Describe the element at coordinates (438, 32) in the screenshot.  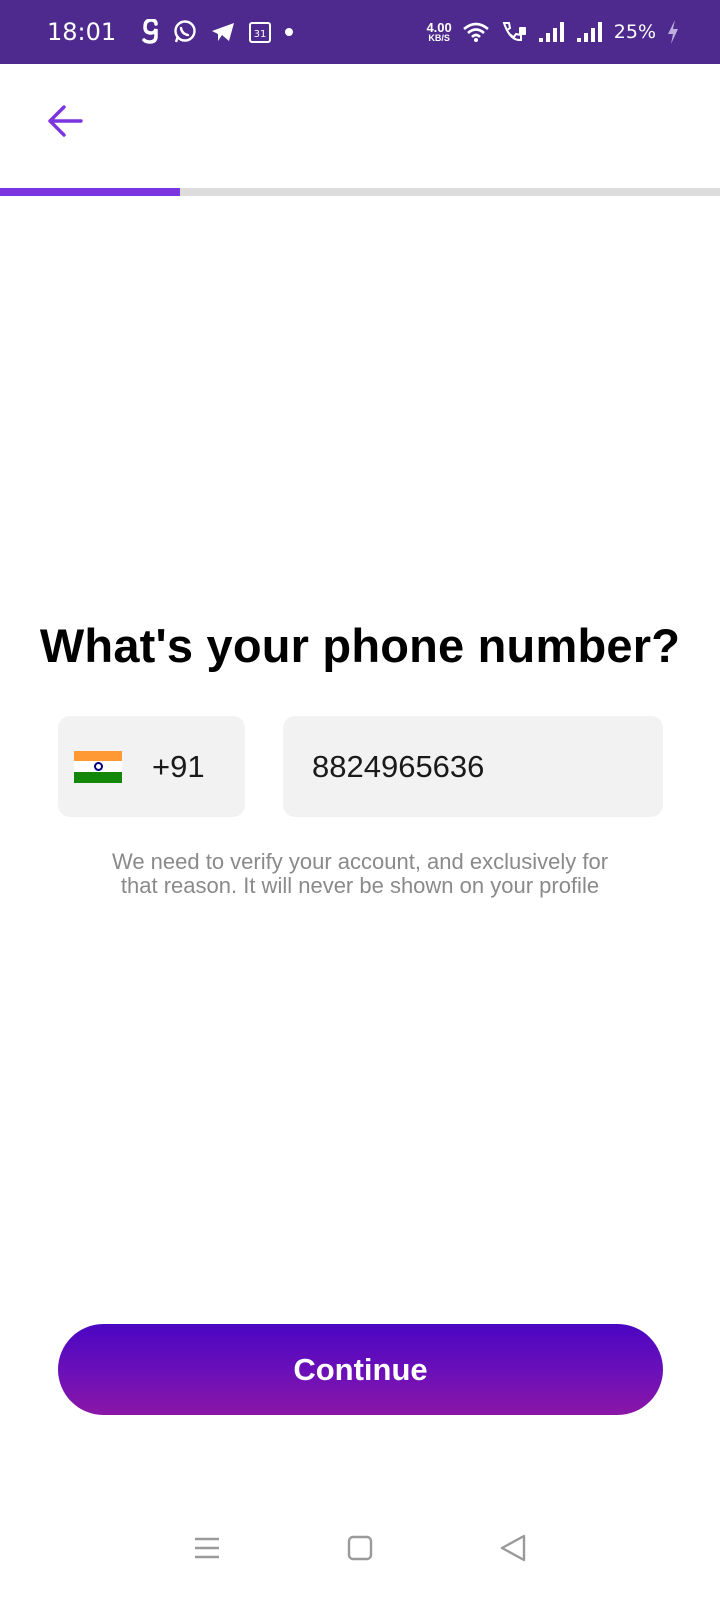
I see `network-speed: 4.00 KB/S` at that location.